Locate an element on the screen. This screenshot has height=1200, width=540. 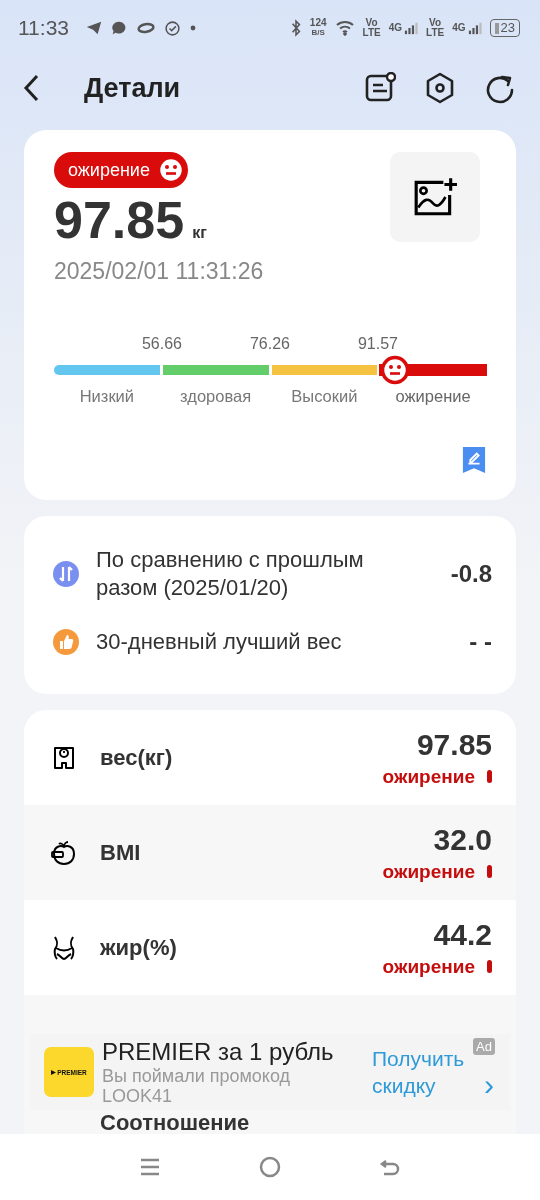
report-icon is located at coordinates (380, 88).